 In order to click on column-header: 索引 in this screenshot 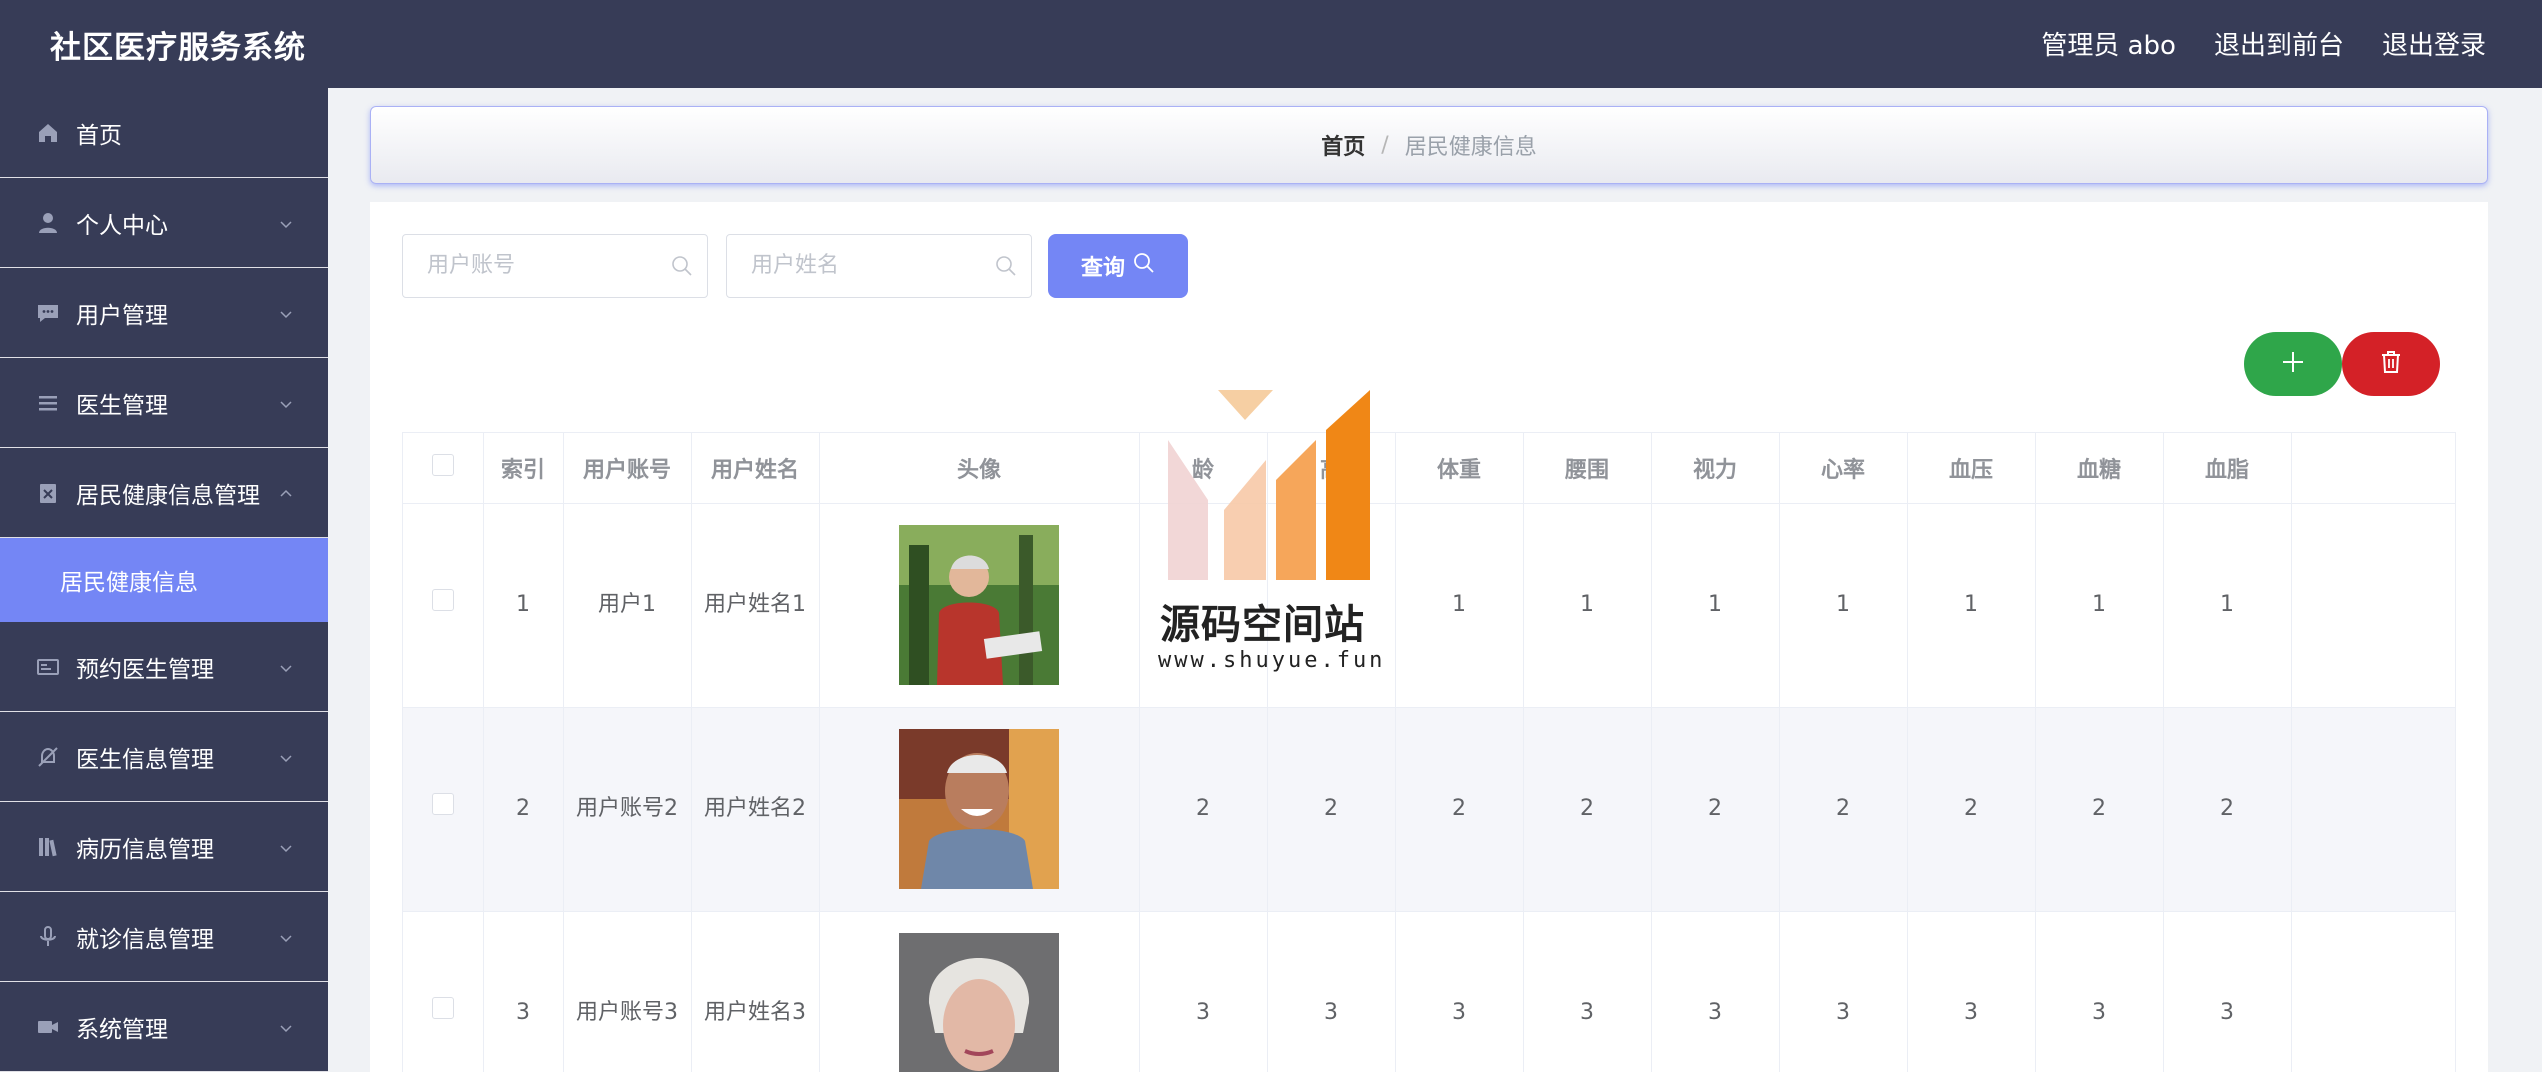, I will do `click(523, 468)`.